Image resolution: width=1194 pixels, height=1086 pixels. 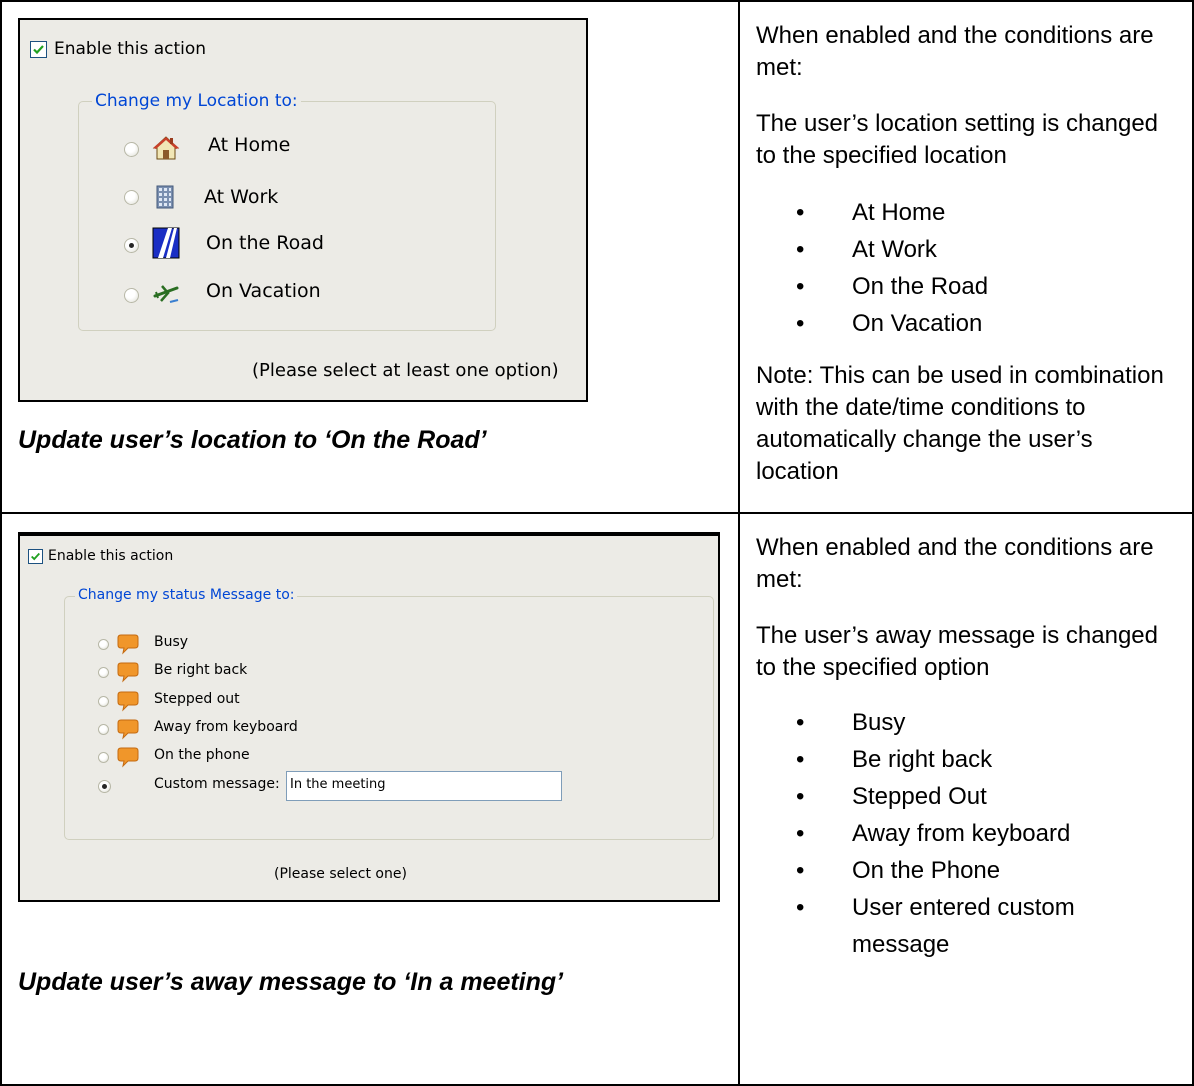 What do you see at coordinates (103, 644) in the screenshot?
I see `radio-busy` at bounding box center [103, 644].